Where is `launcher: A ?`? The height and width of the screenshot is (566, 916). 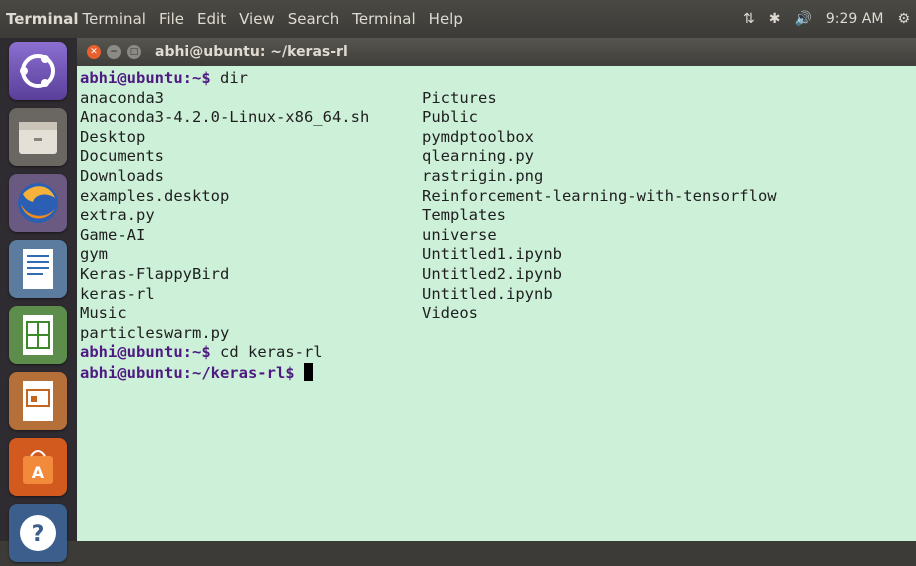 launcher: A ? is located at coordinates (38, 300).